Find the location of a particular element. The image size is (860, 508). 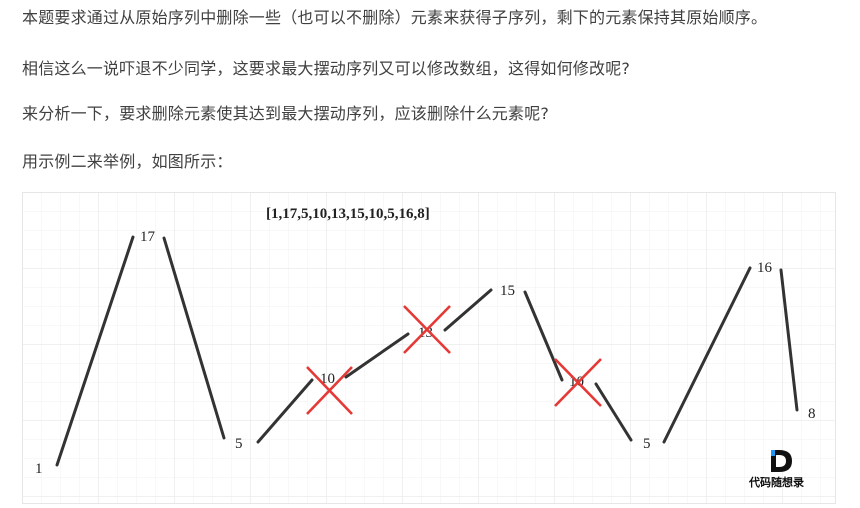

paragraph-4: 用示例二来举例，如图所示： is located at coordinates (127, 161).